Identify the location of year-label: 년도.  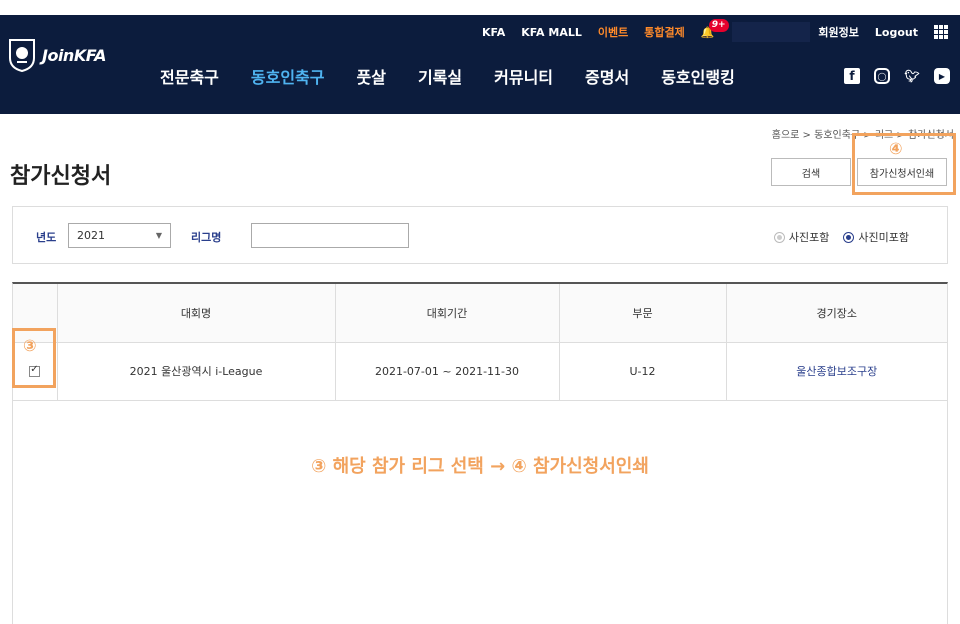
(46, 237).